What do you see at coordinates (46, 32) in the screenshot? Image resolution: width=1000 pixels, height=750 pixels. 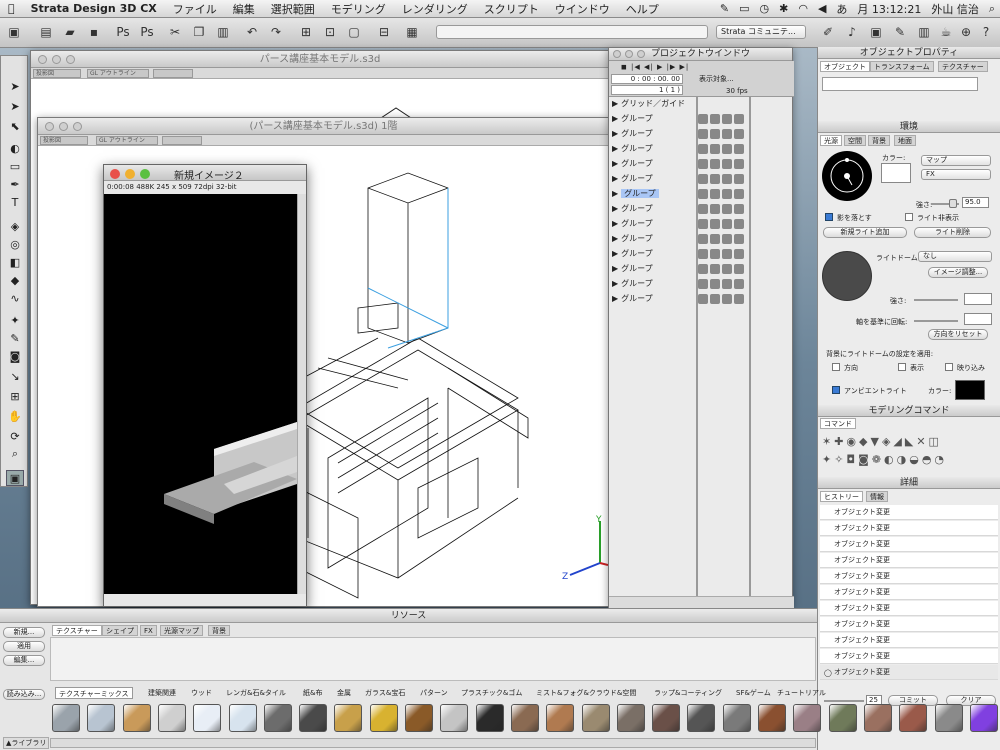 I see `new-file-icon: ▤` at bounding box center [46, 32].